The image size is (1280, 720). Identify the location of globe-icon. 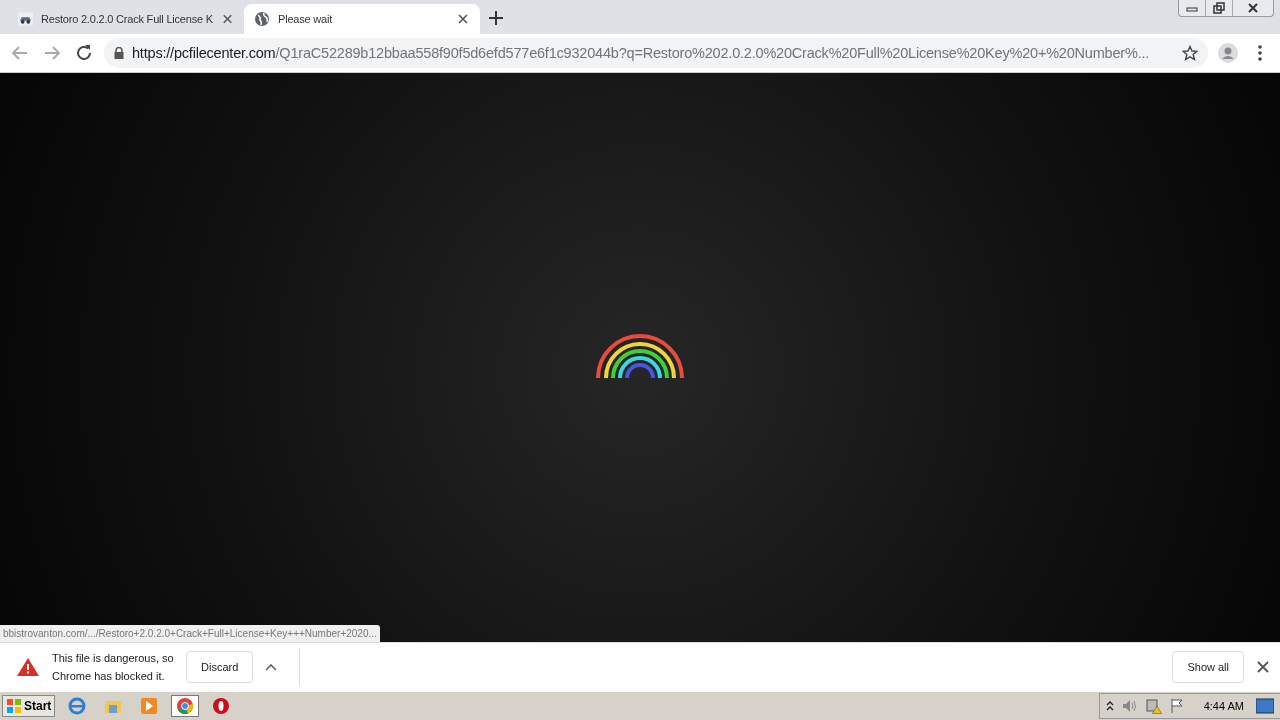
(262, 19).